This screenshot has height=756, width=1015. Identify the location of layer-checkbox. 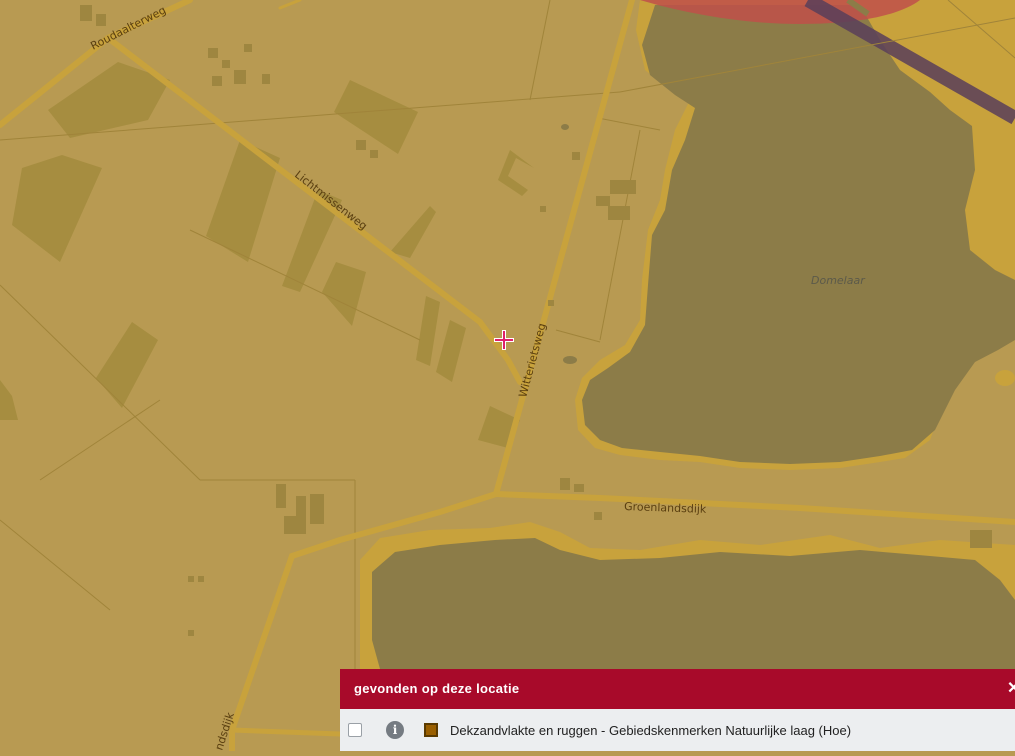
(355, 730).